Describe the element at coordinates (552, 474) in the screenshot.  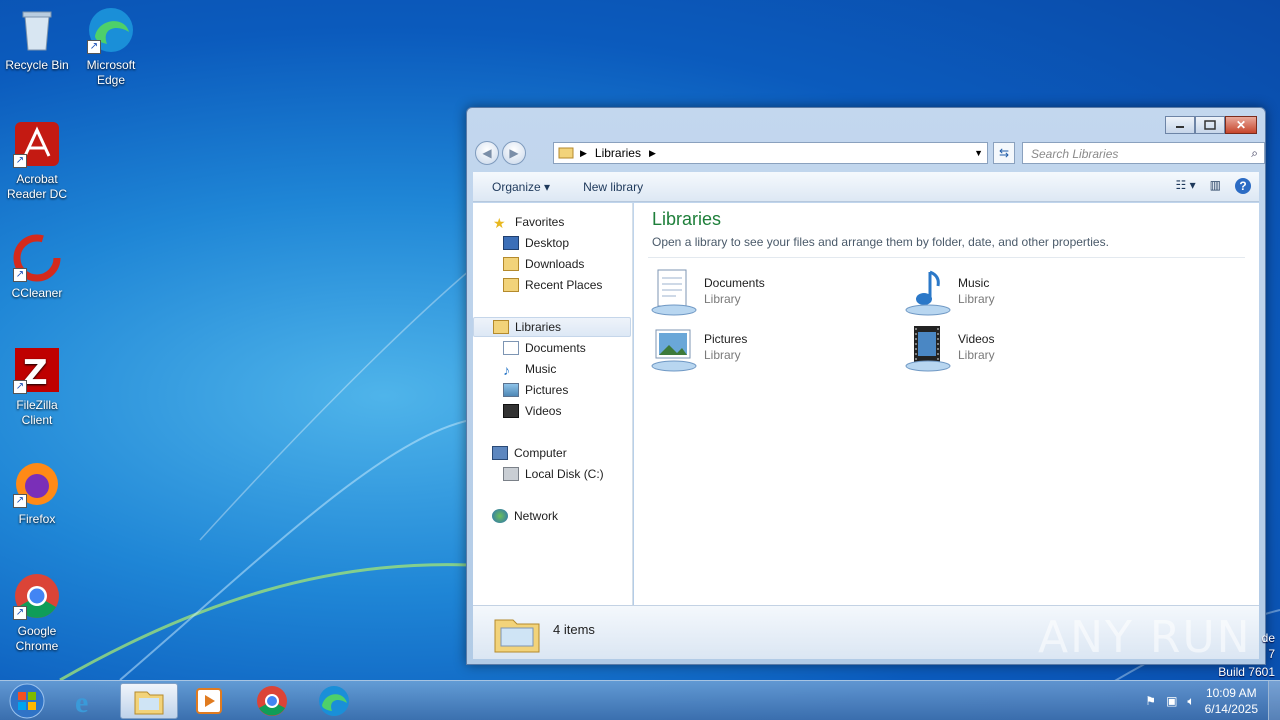
I see `nav-local-disk: Local Disk (C:)` at that location.